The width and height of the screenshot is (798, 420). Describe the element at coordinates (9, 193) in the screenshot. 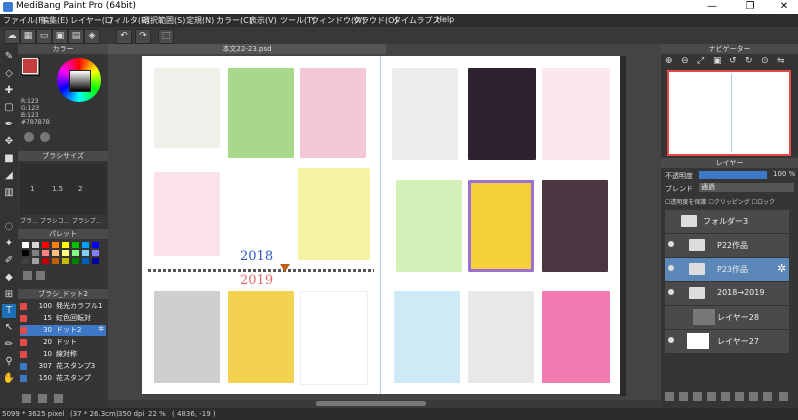

I see `gradient-tool-icon: ▥` at that location.